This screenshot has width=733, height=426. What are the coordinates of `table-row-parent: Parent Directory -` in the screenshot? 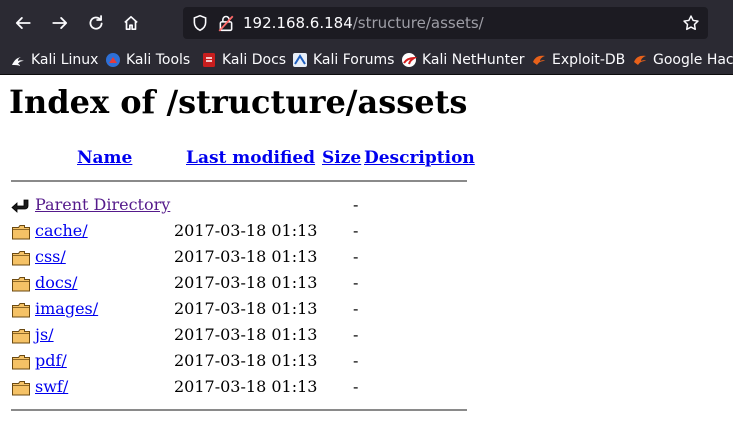 It's located at (241, 206).